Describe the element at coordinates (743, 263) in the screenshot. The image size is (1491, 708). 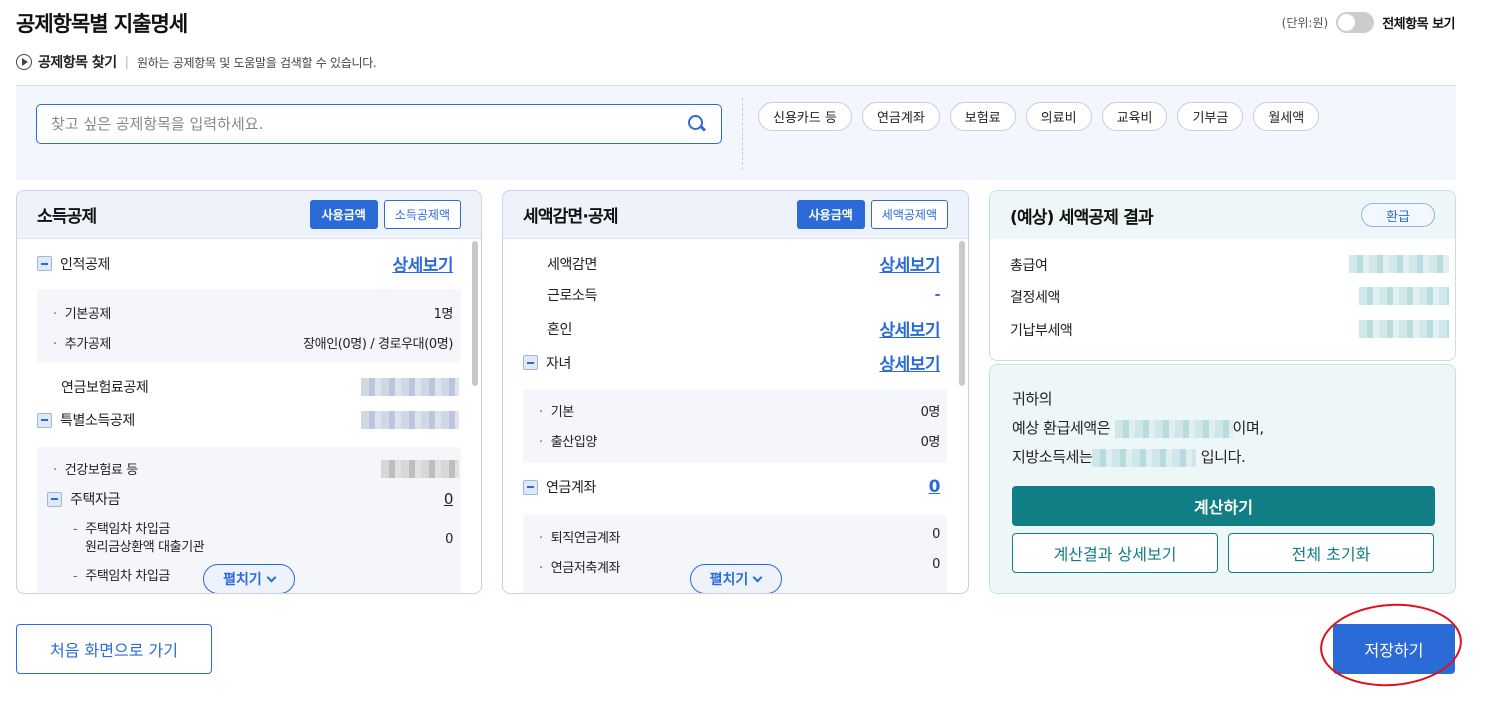
I see `tax-reduction-row: 세액감면 상세보기` at that location.